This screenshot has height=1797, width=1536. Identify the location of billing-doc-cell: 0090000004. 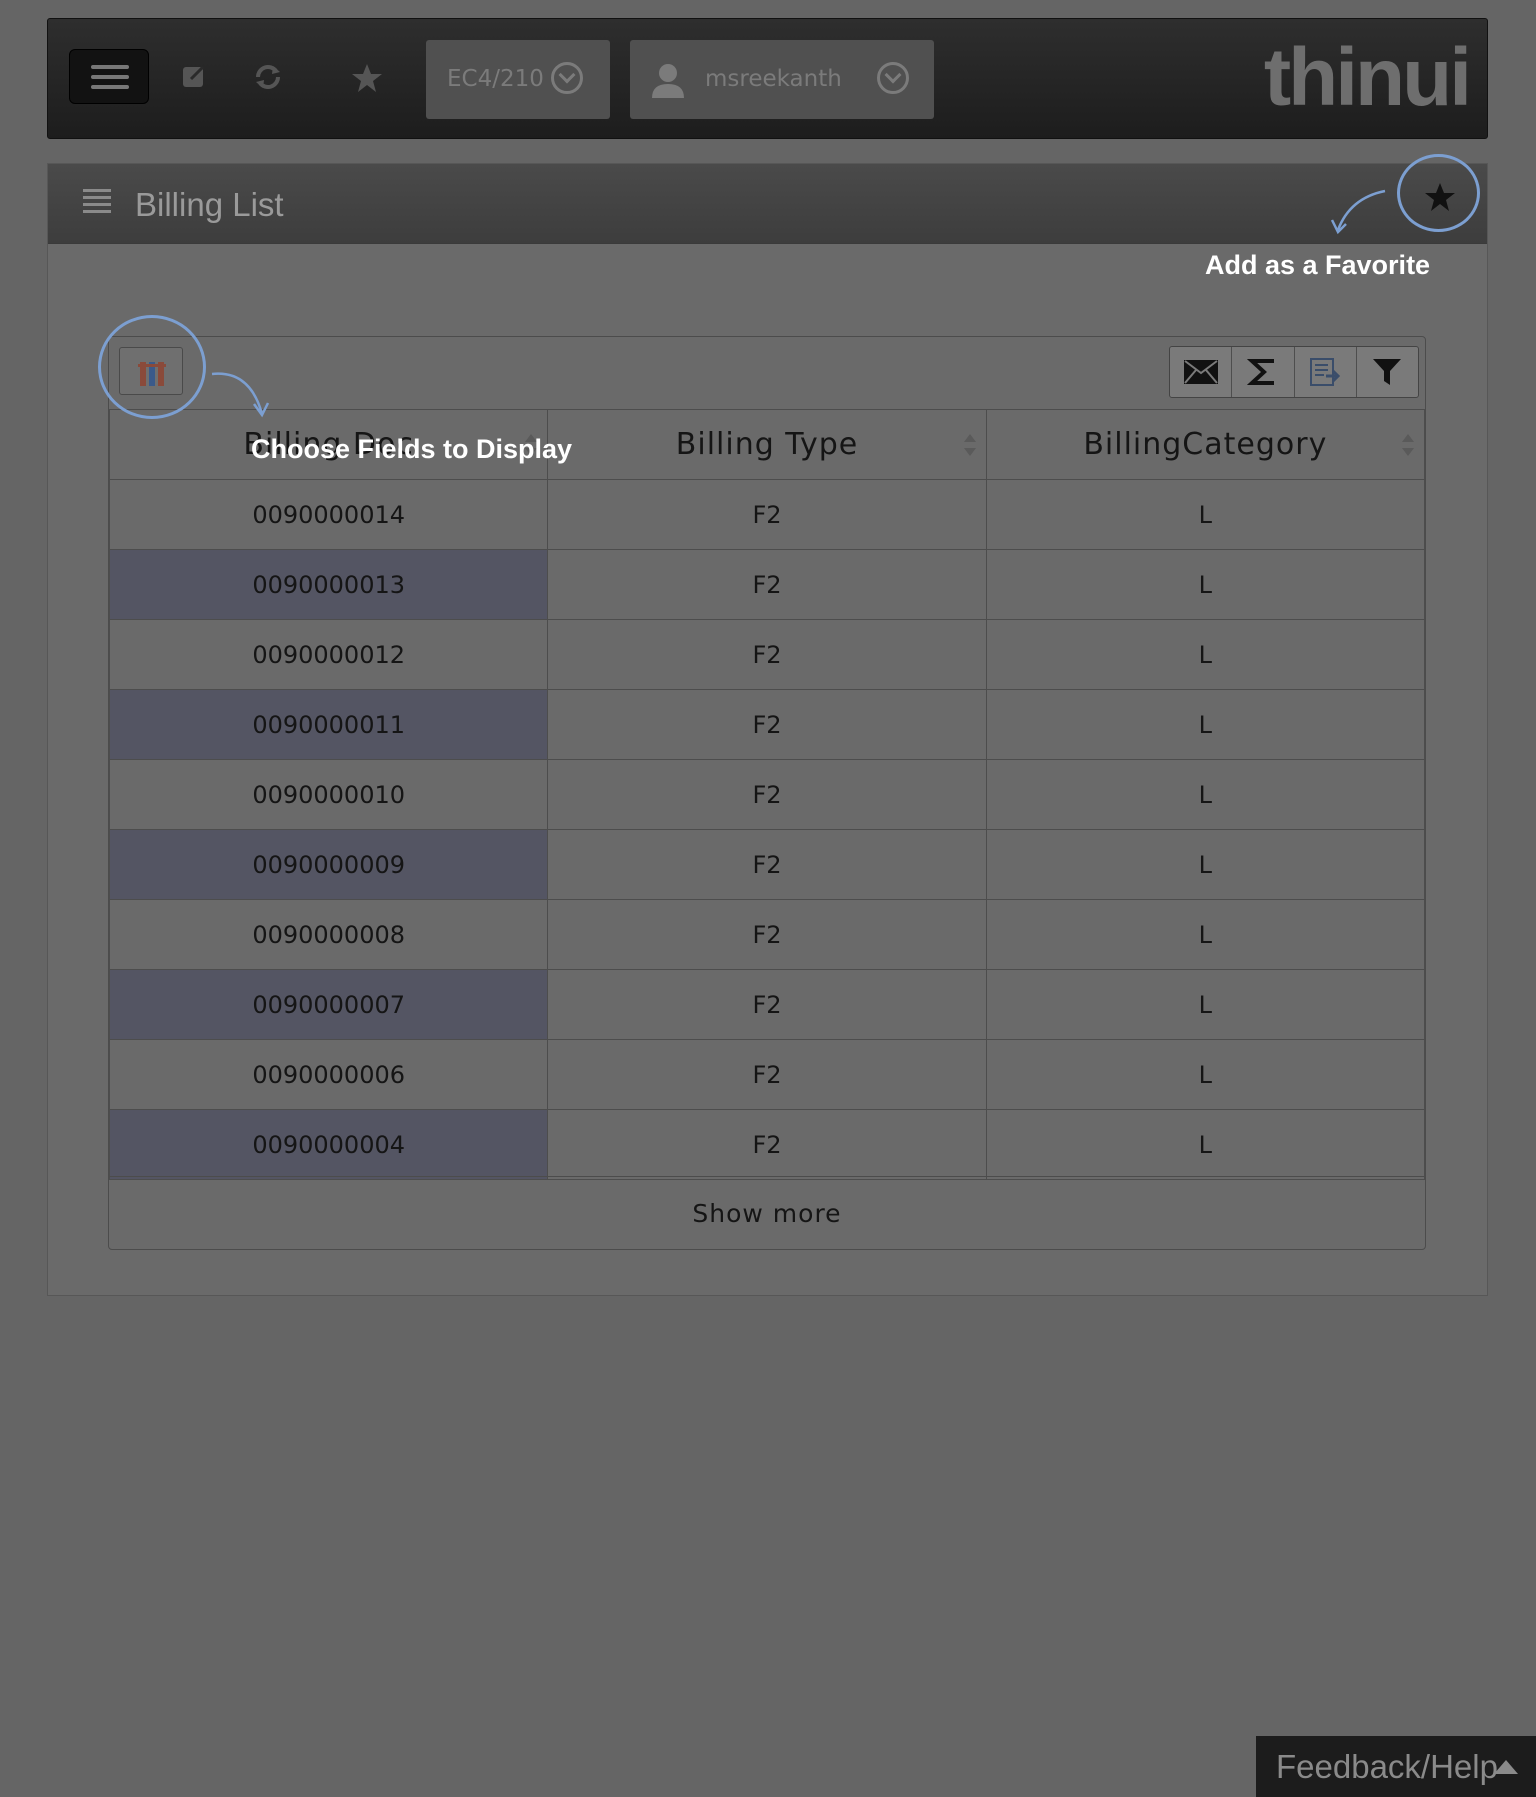
(328, 1144).